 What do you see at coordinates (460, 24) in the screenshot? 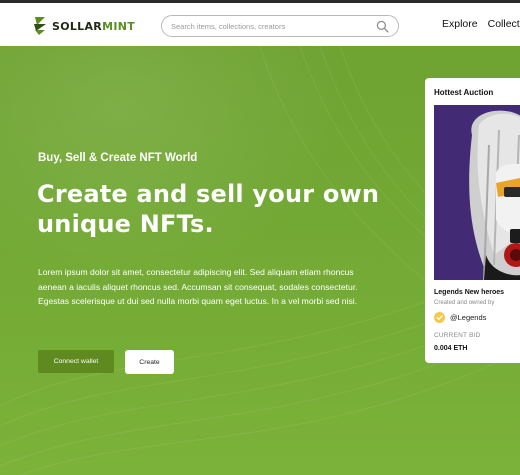
I see `nav-item-explore: Explore` at bounding box center [460, 24].